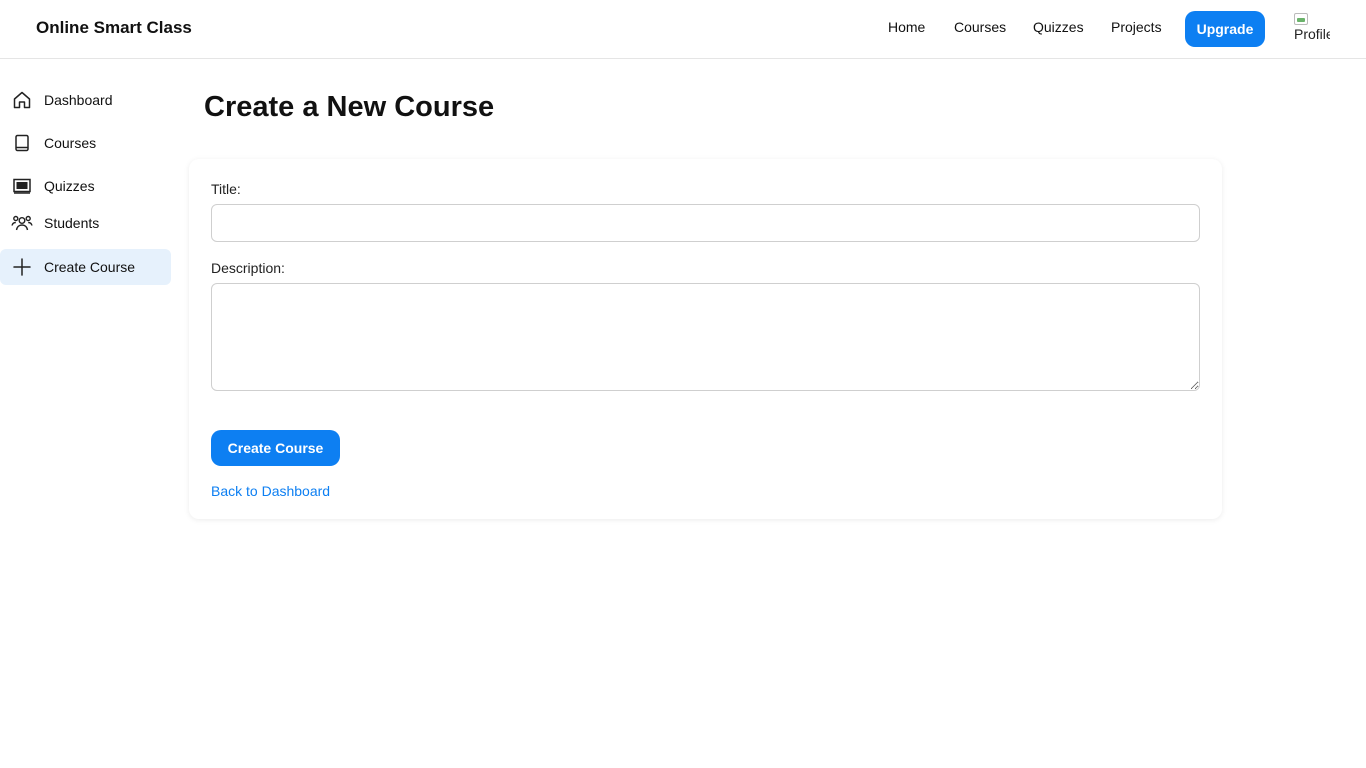 The image size is (1366, 768). Describe the element at coordinates (69, 186) in the screenshot. I see `sidebar-item-label: Quizzes` at that location.